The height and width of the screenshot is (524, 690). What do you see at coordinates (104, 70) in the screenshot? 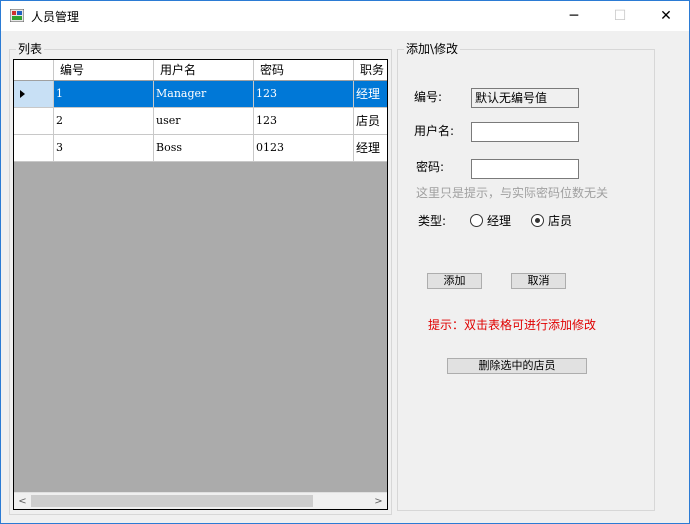
I see `column-header-id: 编号` at bounding box center [104, 70].